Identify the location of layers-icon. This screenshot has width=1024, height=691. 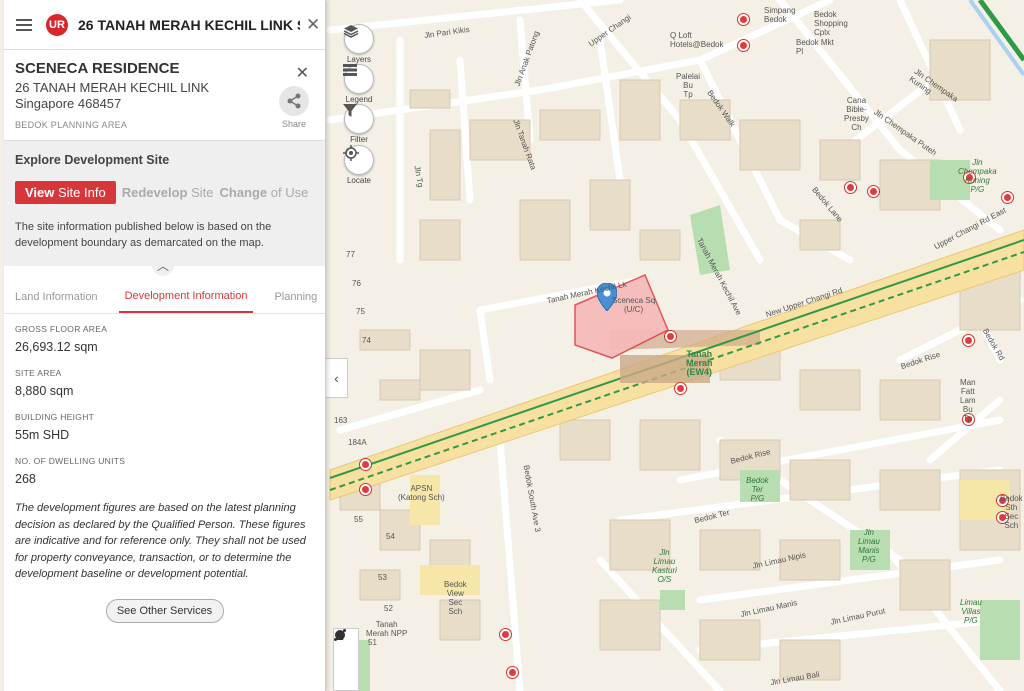
(358, 39).